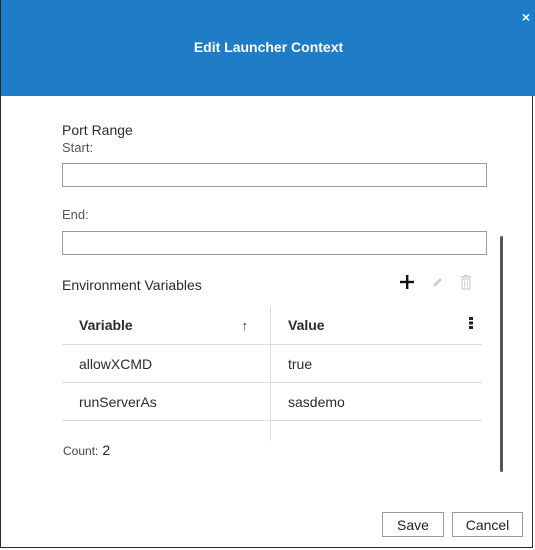  What do you see at coordinates (75, 214) in the screenshot?
I see `end-label: End:` at bounding box center [75, 214].